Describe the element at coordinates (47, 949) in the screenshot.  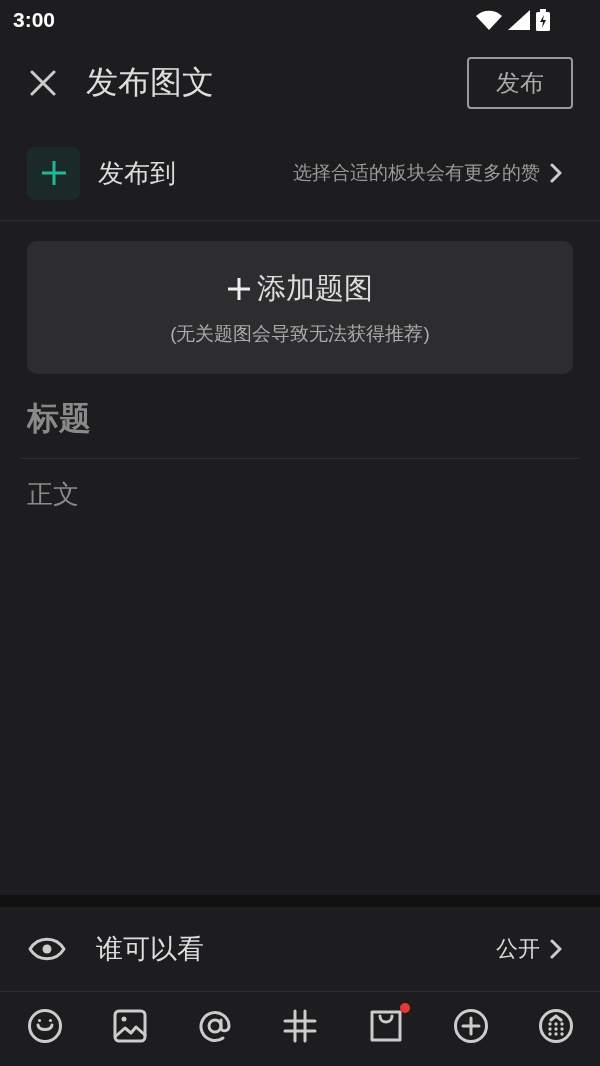
I see `eye-icon` at that location.